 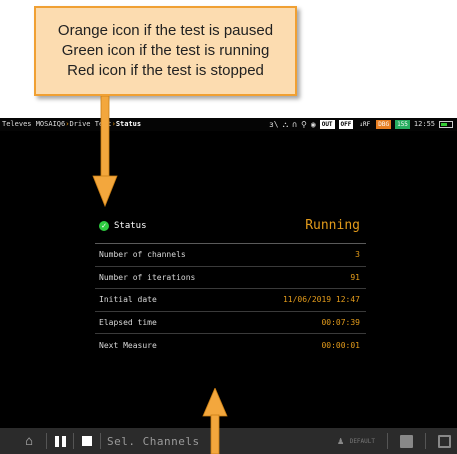 I want to click on breadcrumb: Televes MOSAIQ6›Drive Test›Status, so click(x=71, y=124).